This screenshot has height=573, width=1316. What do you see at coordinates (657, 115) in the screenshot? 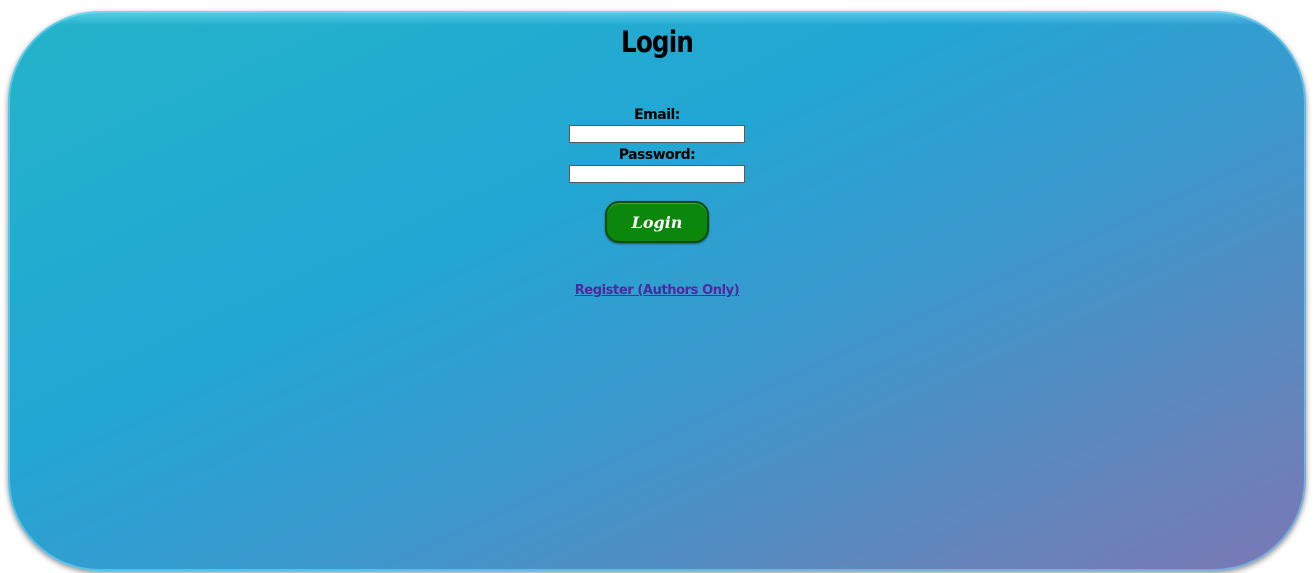
I see `email-label: Email:` at bounding box center [657, 115].